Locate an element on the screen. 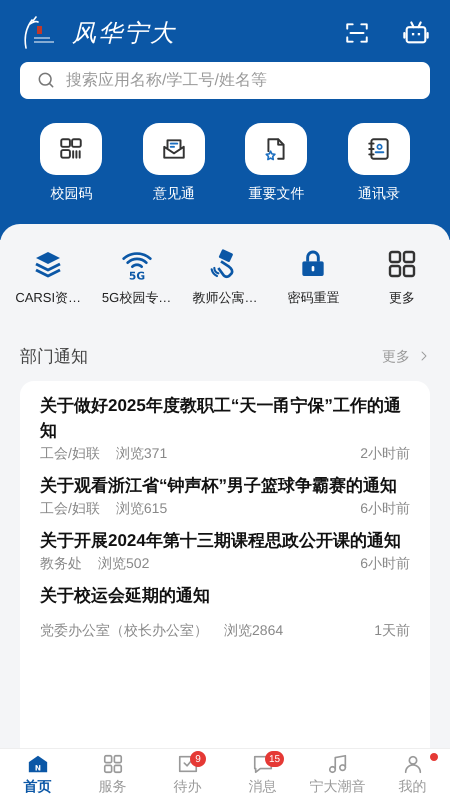  notice-title: 关于观看浙江省“钟声杯”男子篮球争霸赛的通知 is located at coordinates (225, 485).